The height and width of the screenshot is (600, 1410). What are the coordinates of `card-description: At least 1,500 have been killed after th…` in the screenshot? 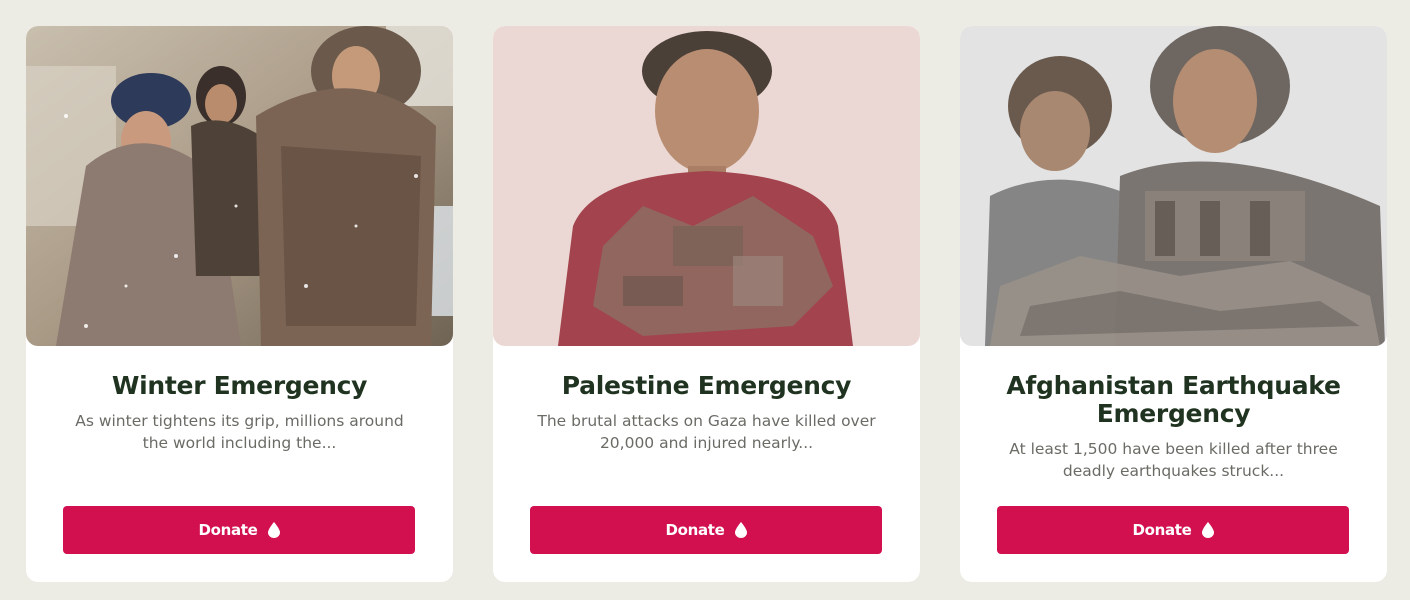 It's located at (1173, 460).